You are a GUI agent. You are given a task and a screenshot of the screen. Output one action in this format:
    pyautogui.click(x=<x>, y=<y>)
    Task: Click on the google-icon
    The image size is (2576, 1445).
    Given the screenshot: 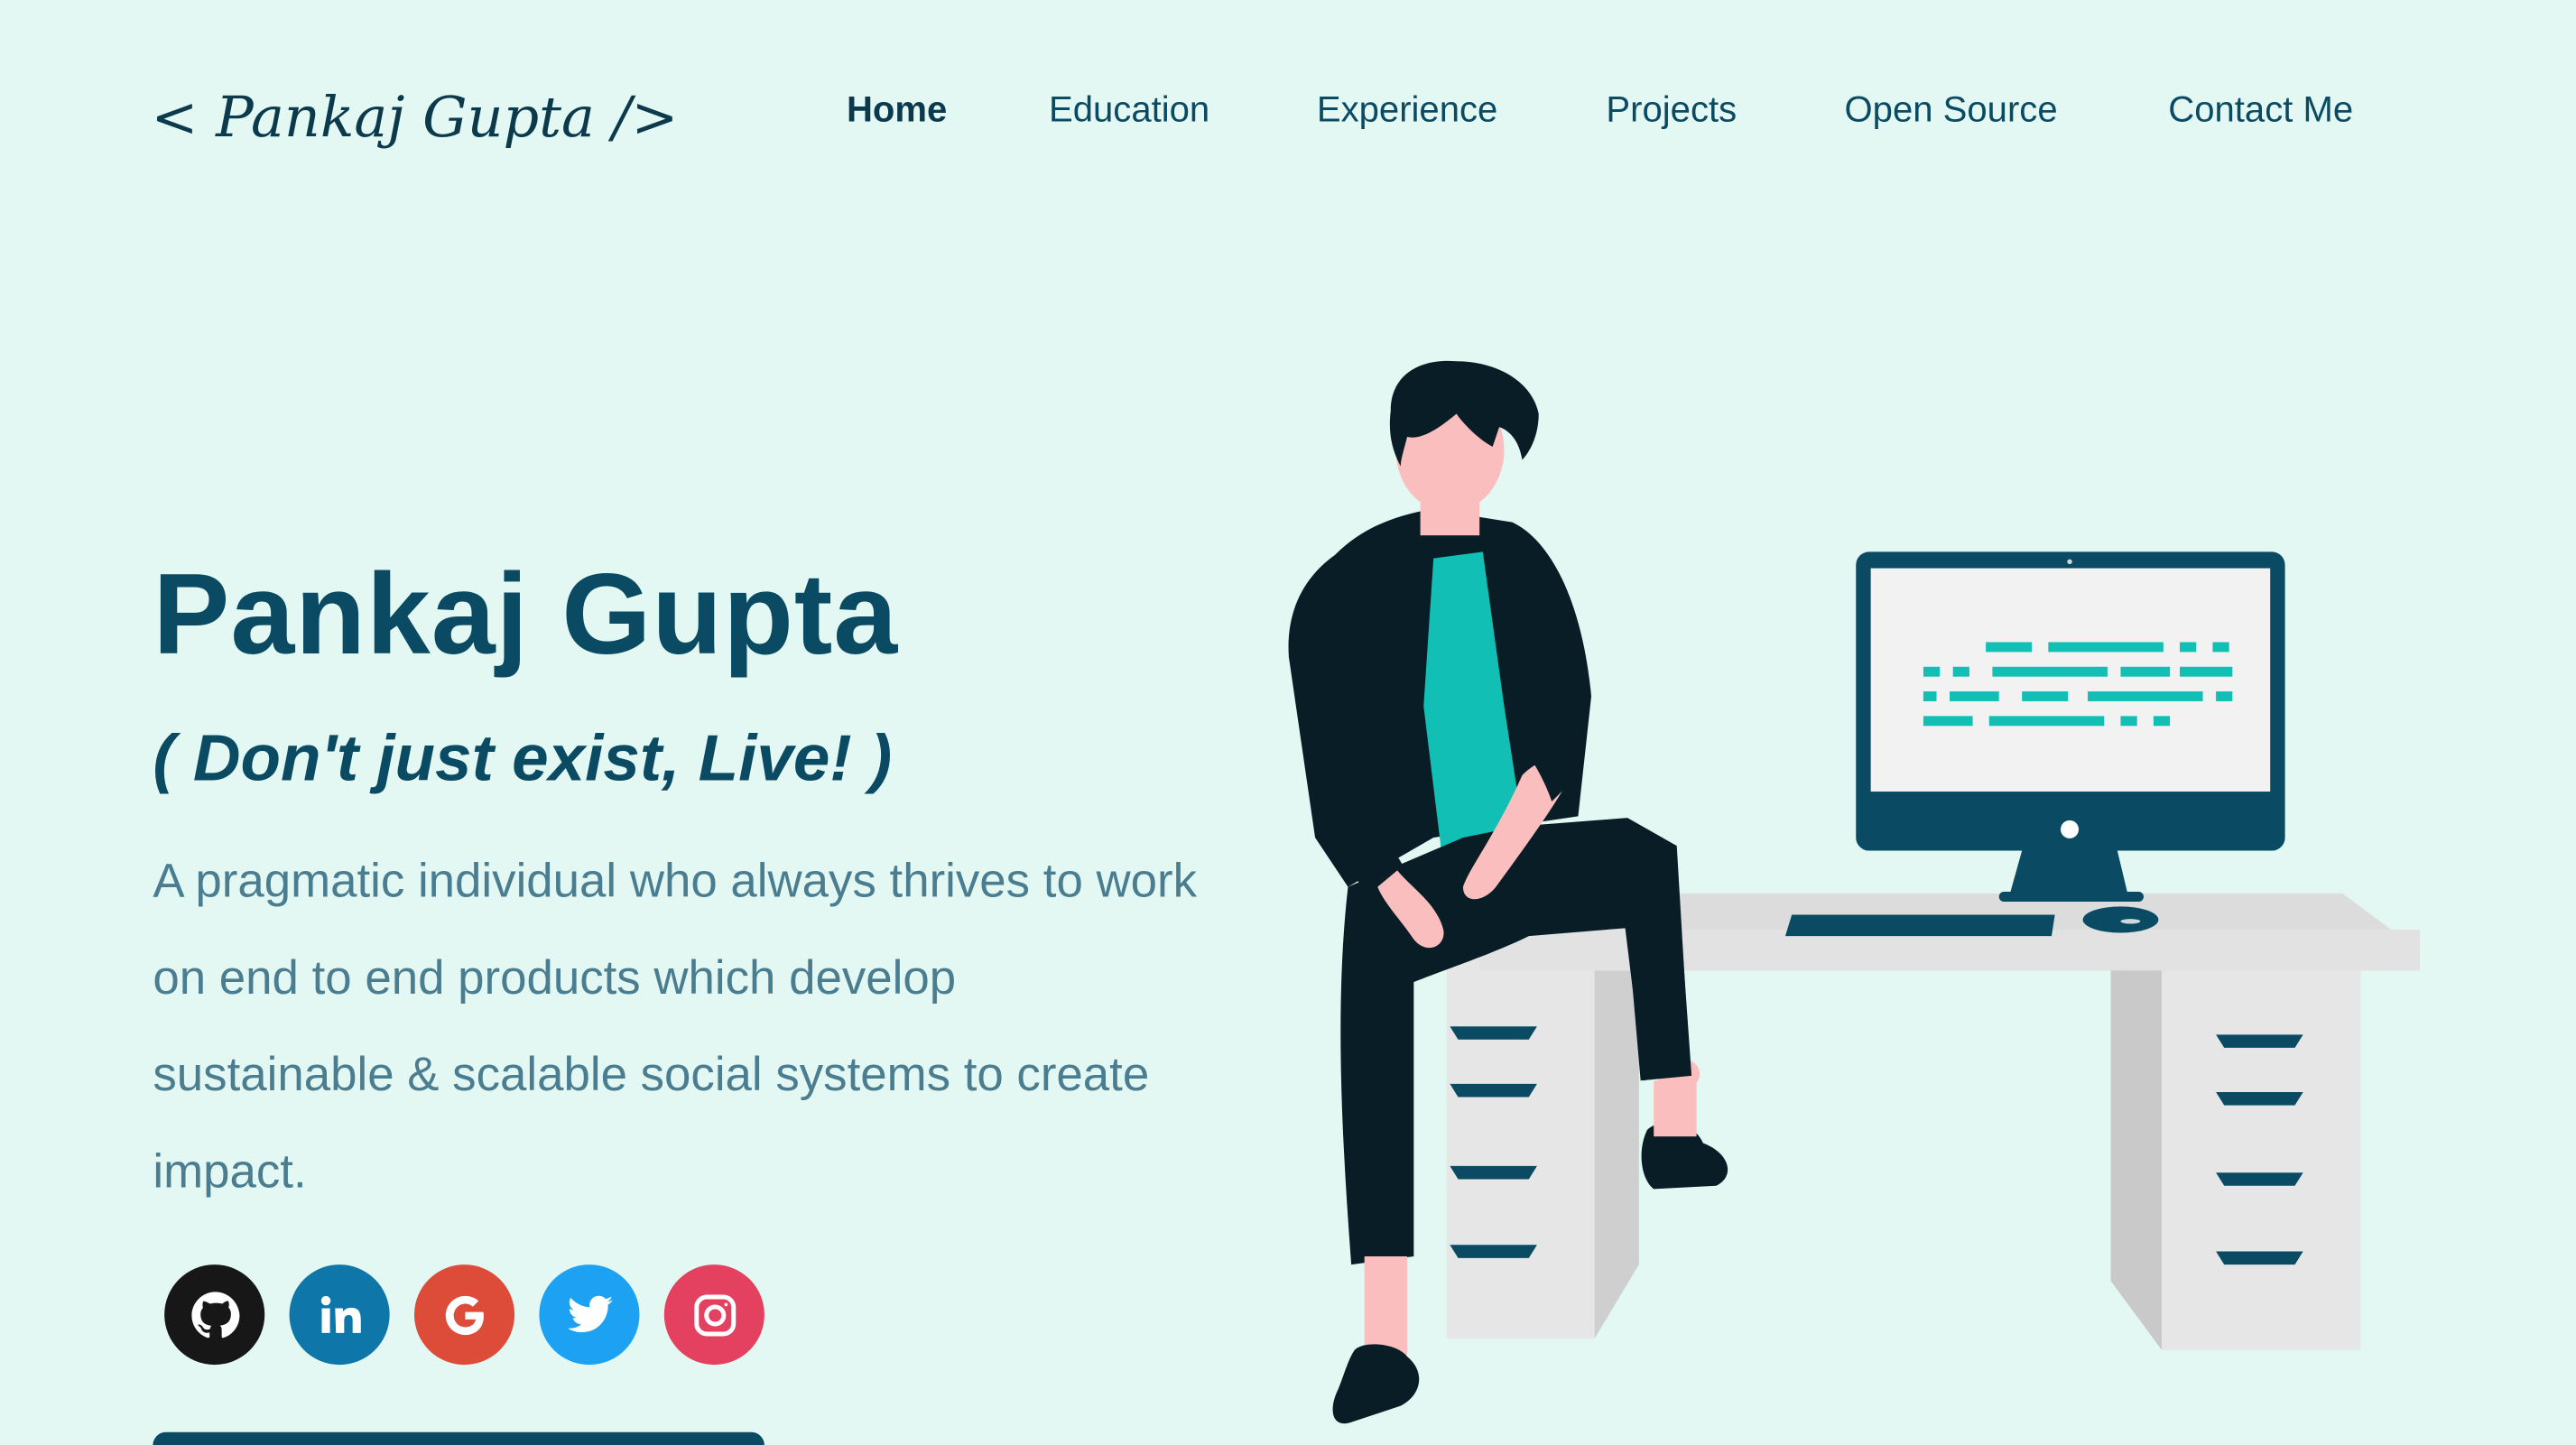 What is the action you would take?
    pyautogui.click(x=464, y=1314)
    